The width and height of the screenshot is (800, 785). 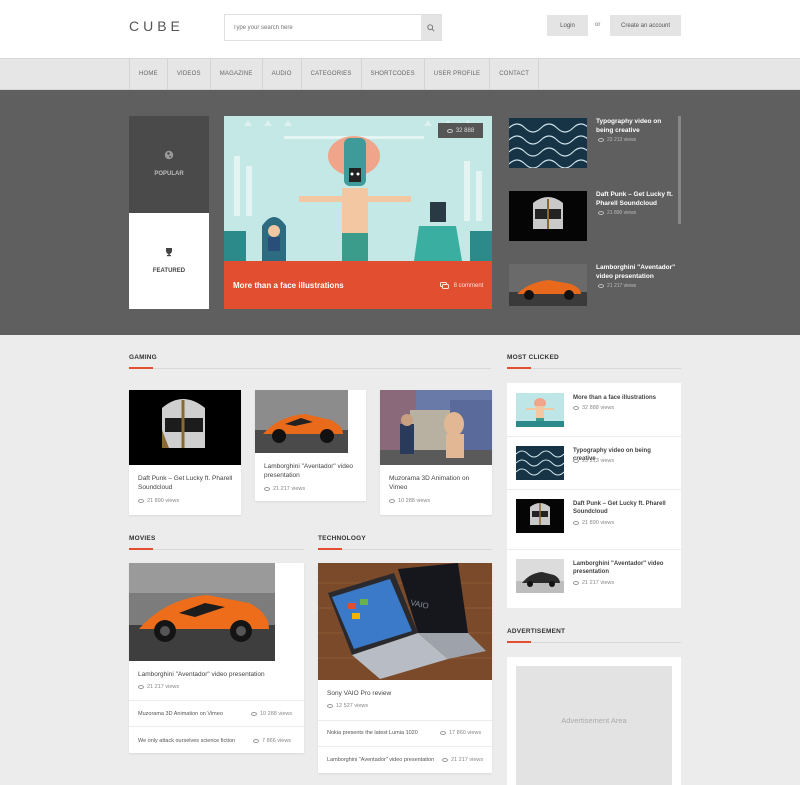 I want to click on search-button, so click(x=431, y=27).